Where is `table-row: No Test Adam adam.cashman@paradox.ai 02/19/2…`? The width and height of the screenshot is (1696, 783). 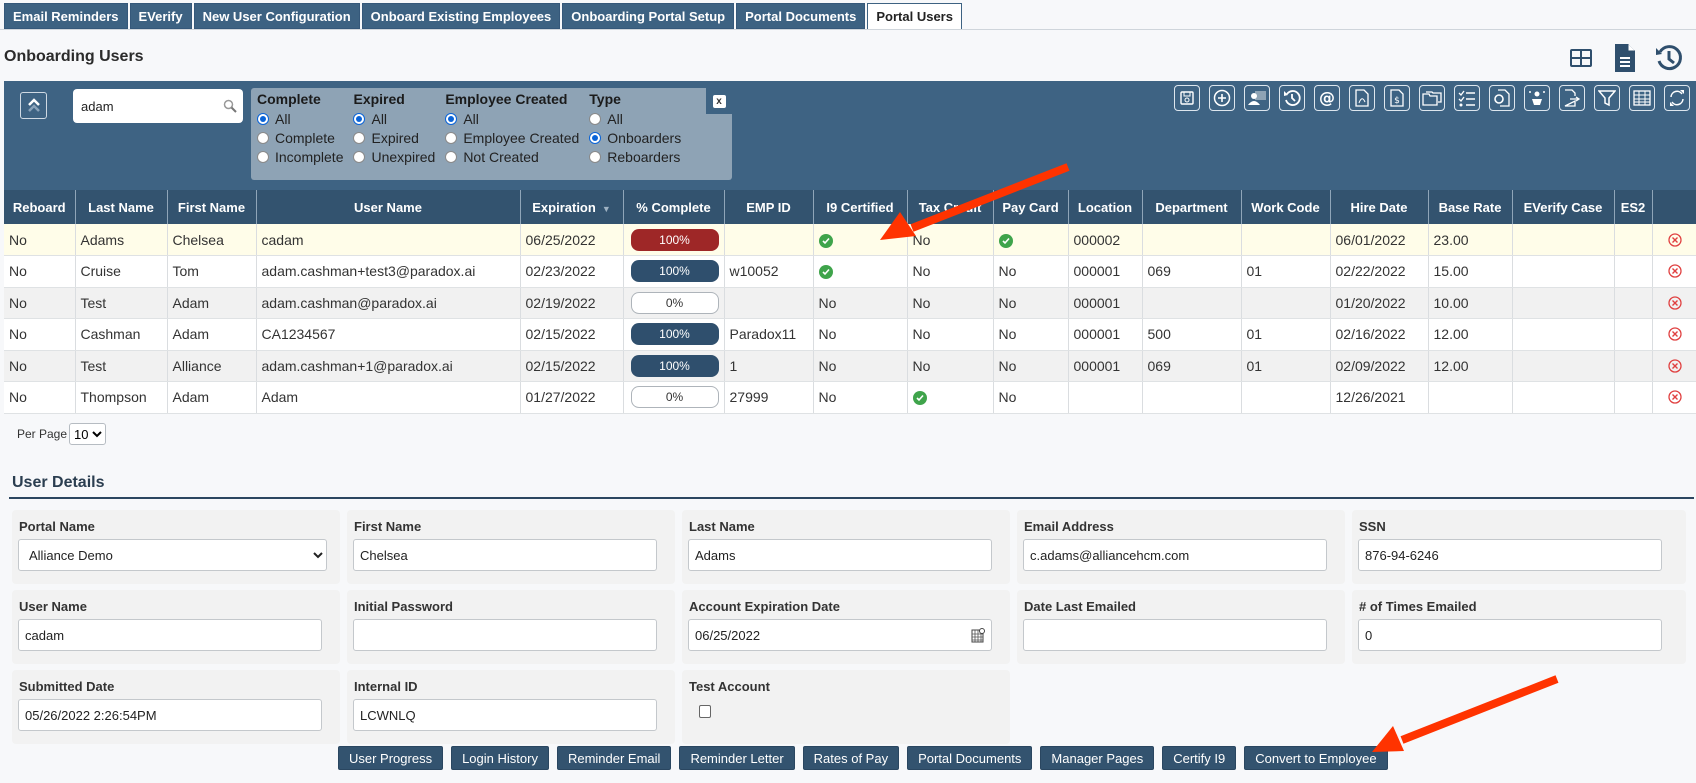
table-row: No Test Adam adam.cashman@paradox.ai 02/19/2… is located at coordinates (850, 303).